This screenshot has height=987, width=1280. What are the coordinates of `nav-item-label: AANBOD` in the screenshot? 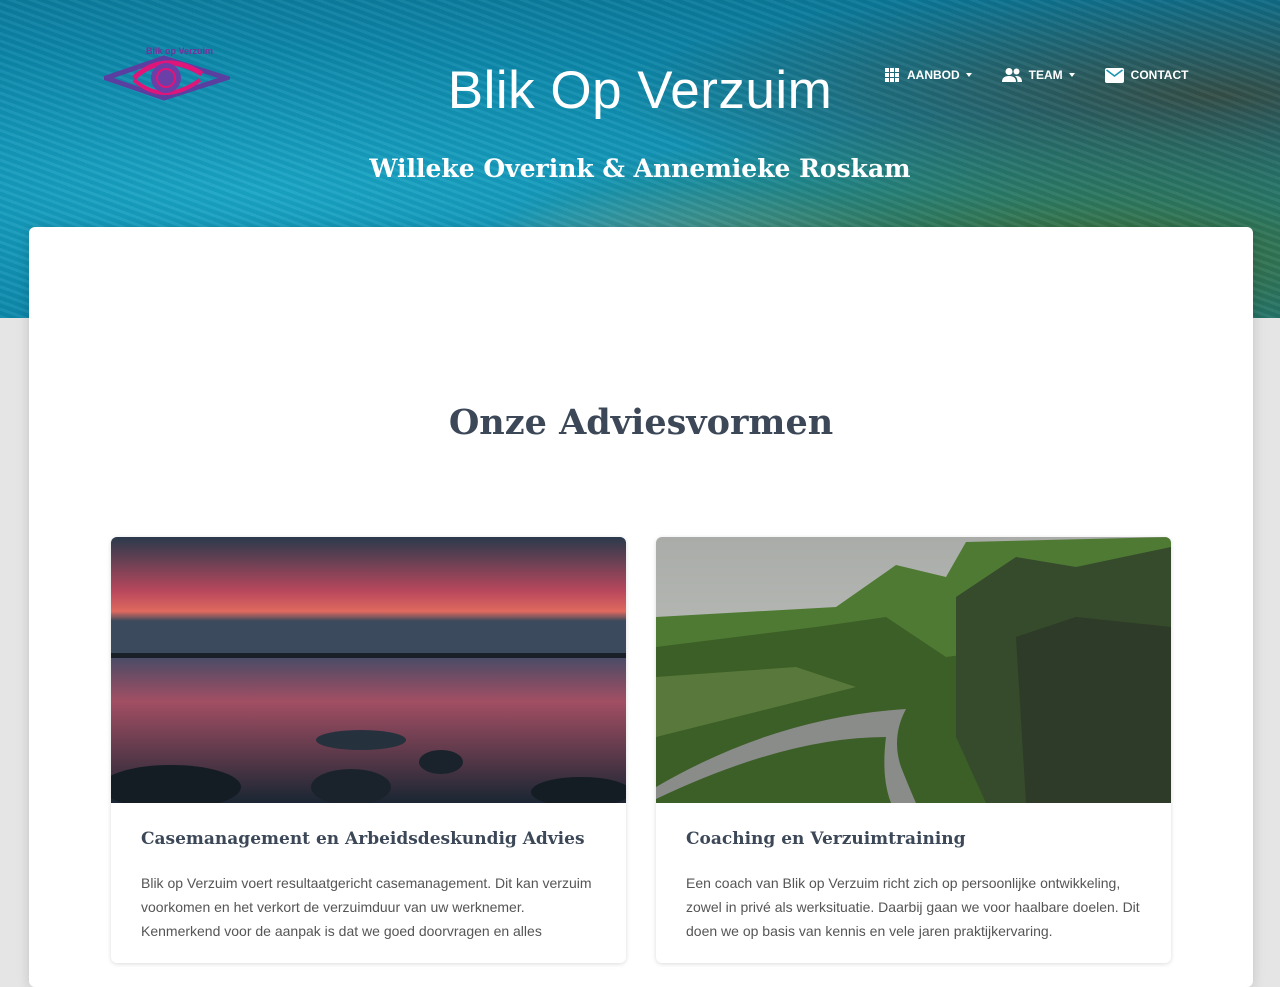 It's located at (933, 75).